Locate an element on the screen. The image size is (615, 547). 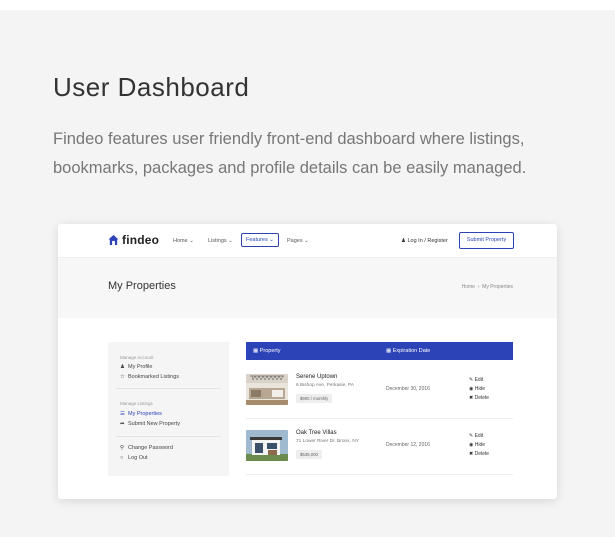
property-title: Serene Uptown is located at coordinates (316, 377).